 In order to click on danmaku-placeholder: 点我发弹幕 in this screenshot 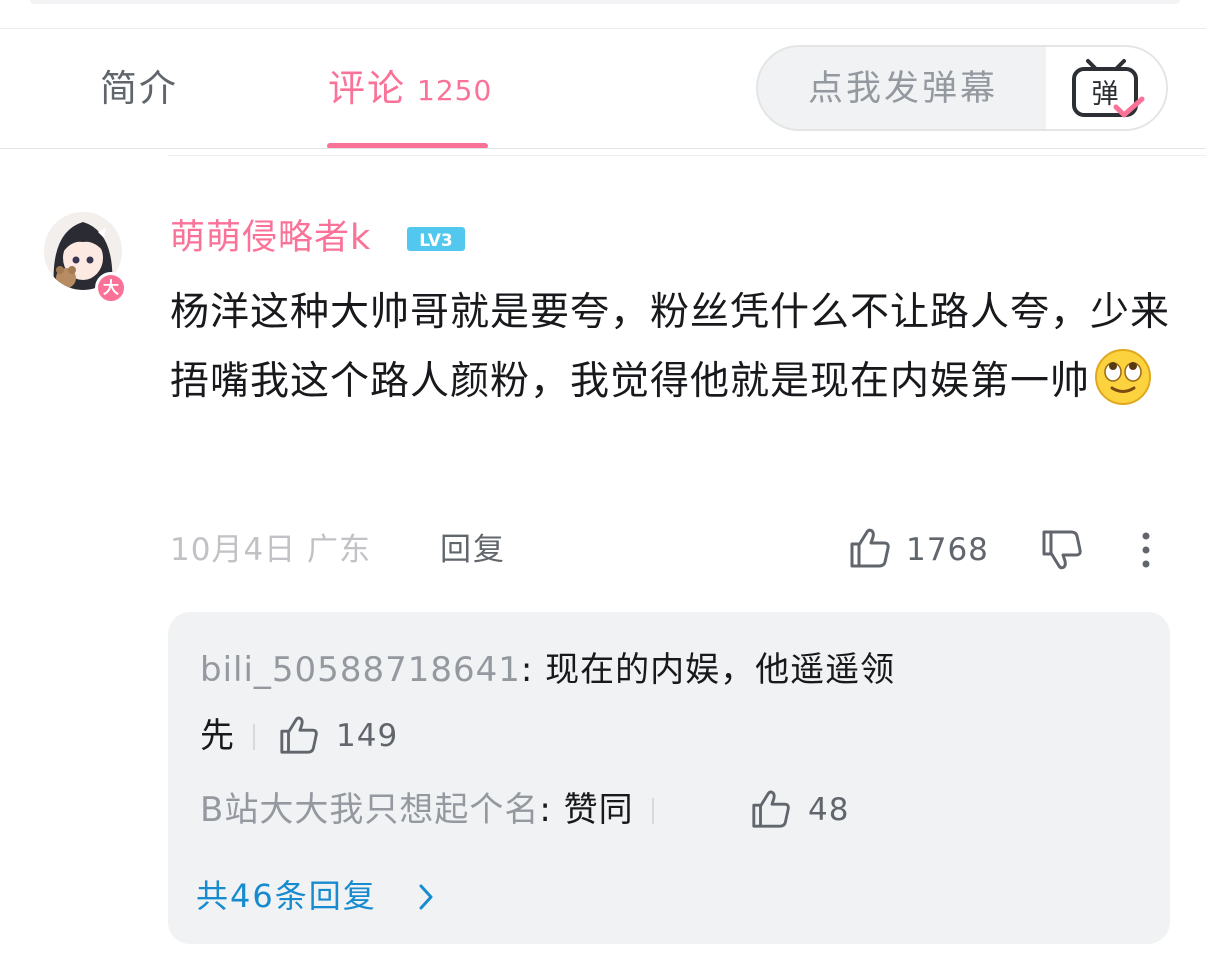, I will do `click(903, 89)`.